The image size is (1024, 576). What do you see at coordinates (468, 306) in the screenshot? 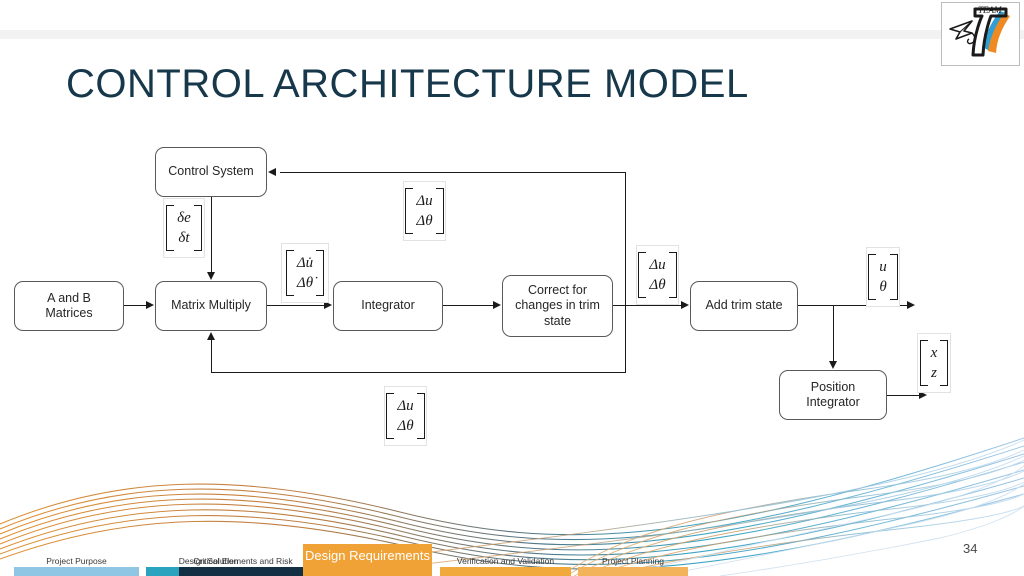
I see `wire-integrator-to-correcttrim` at bounding box center [468, 306].